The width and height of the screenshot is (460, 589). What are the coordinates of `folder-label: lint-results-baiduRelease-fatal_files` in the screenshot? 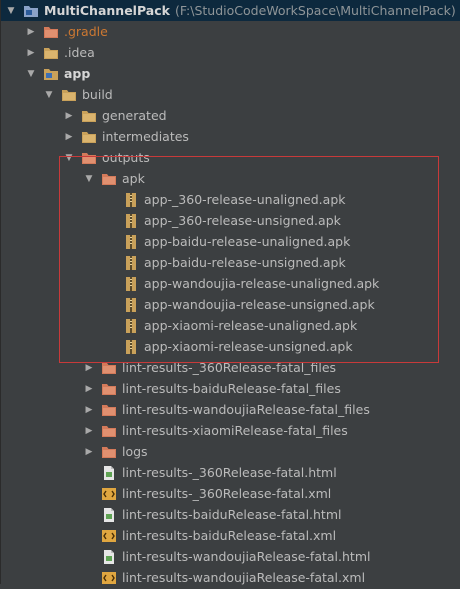 It's located at (231, 388).